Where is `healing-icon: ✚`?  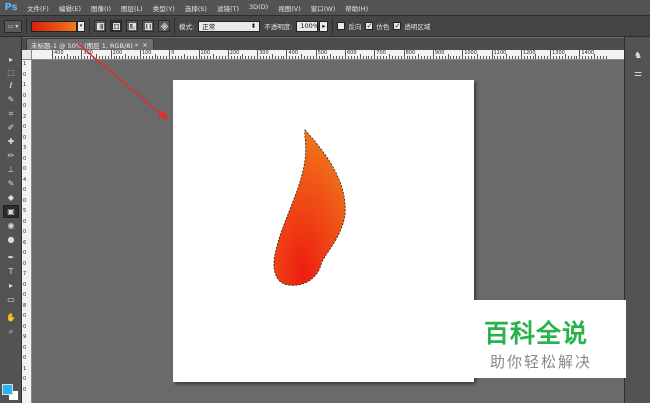 healing-icon: ✚ is located at coordinates (11, 141).